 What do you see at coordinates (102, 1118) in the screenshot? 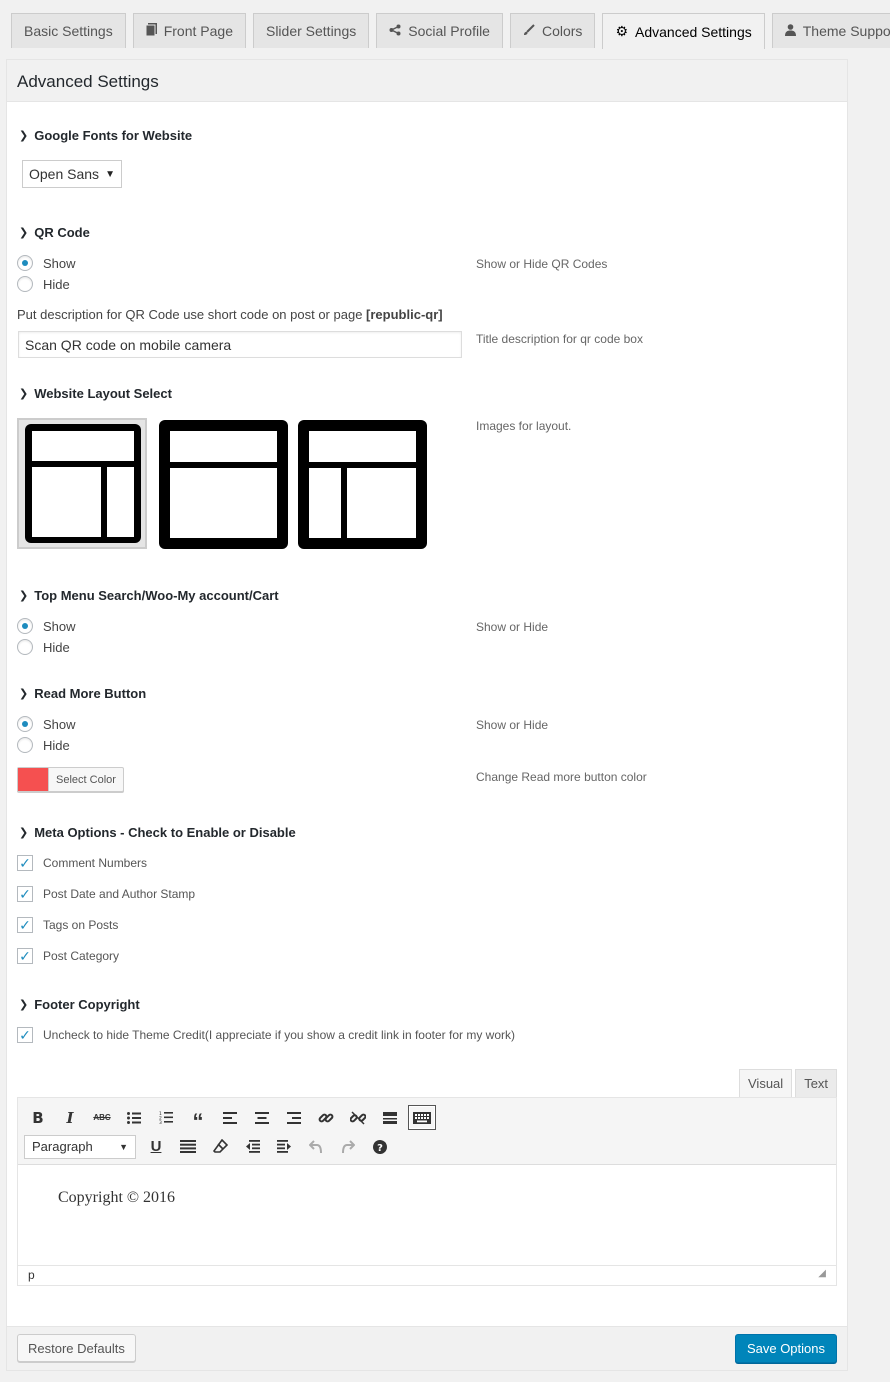
I see `strikethrough-icon: ABC` at bounding box center [102, 1118].